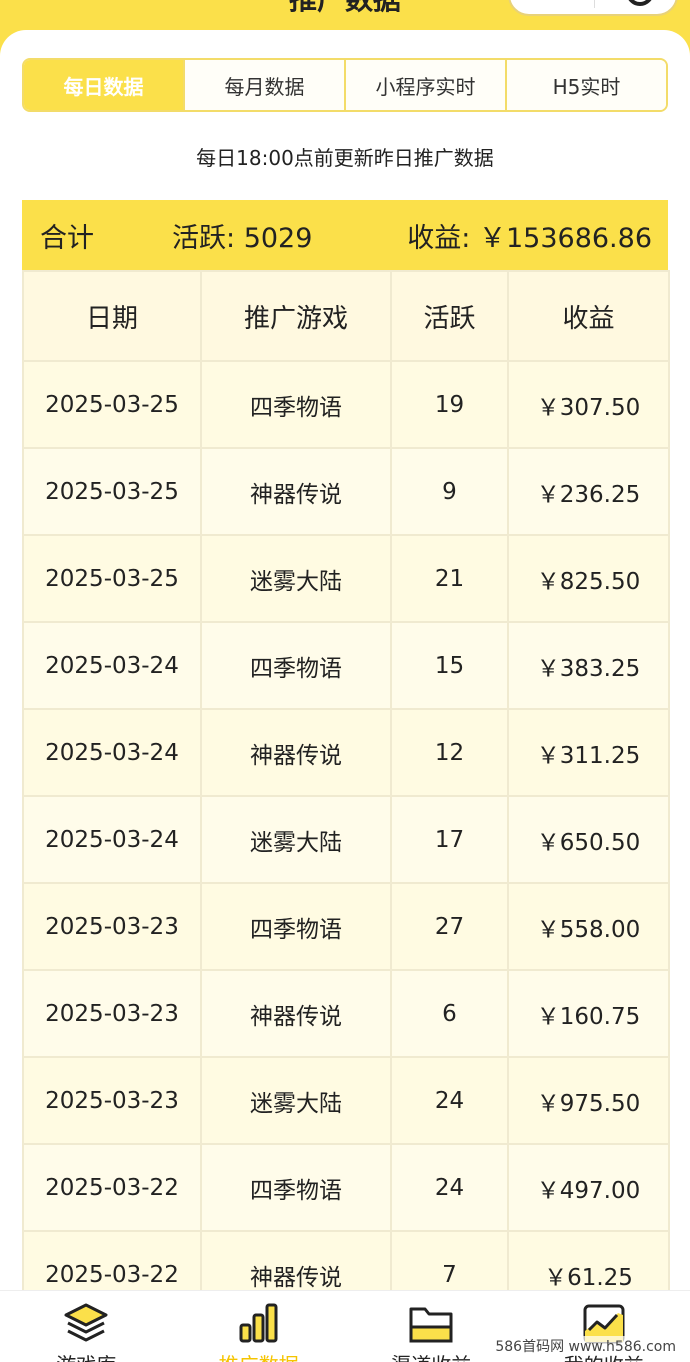  I want to click on summary-bar: 合计 活跃: 5029 收益: ￥153686.86, so click(345, 235).